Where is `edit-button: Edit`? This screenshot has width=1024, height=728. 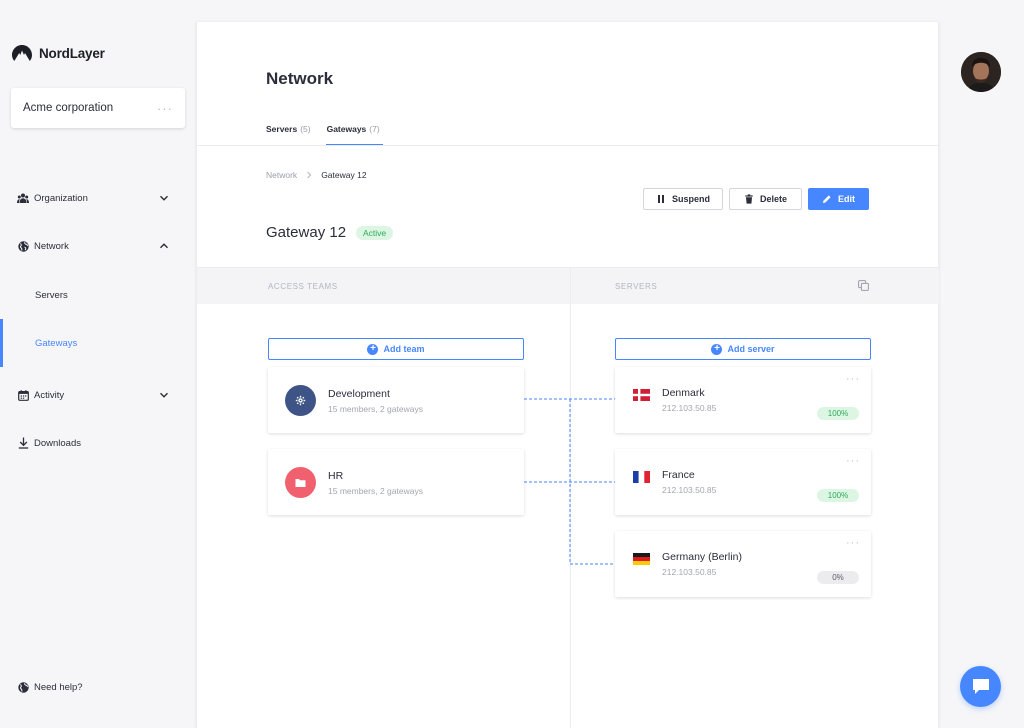
edit-button: Edit is located at coordinates (838, 199).